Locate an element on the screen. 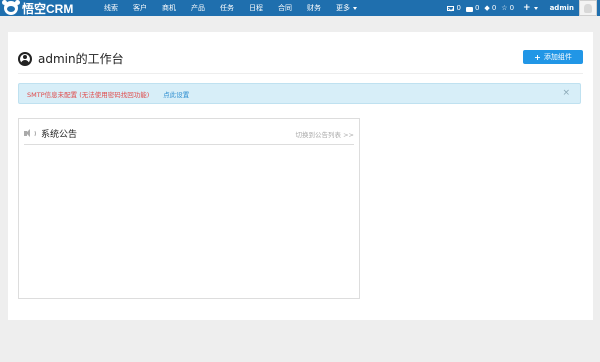 Image resolution: width=600 pixels, height=362 pixels. folder-icon is located at coordinates (469, 9).